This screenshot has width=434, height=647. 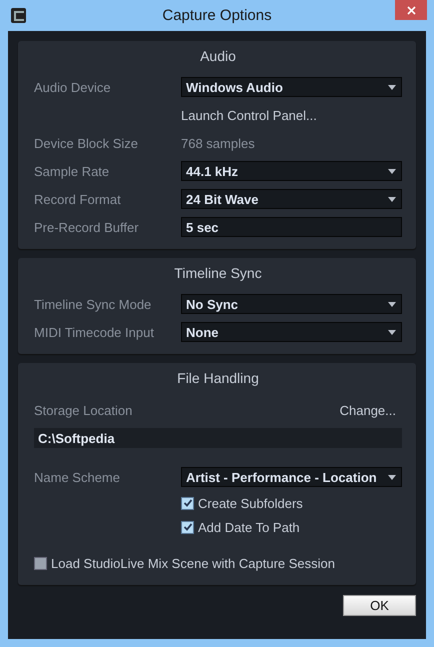 I want to click on field-label: Device Block Size, so click(x=87, y=143).